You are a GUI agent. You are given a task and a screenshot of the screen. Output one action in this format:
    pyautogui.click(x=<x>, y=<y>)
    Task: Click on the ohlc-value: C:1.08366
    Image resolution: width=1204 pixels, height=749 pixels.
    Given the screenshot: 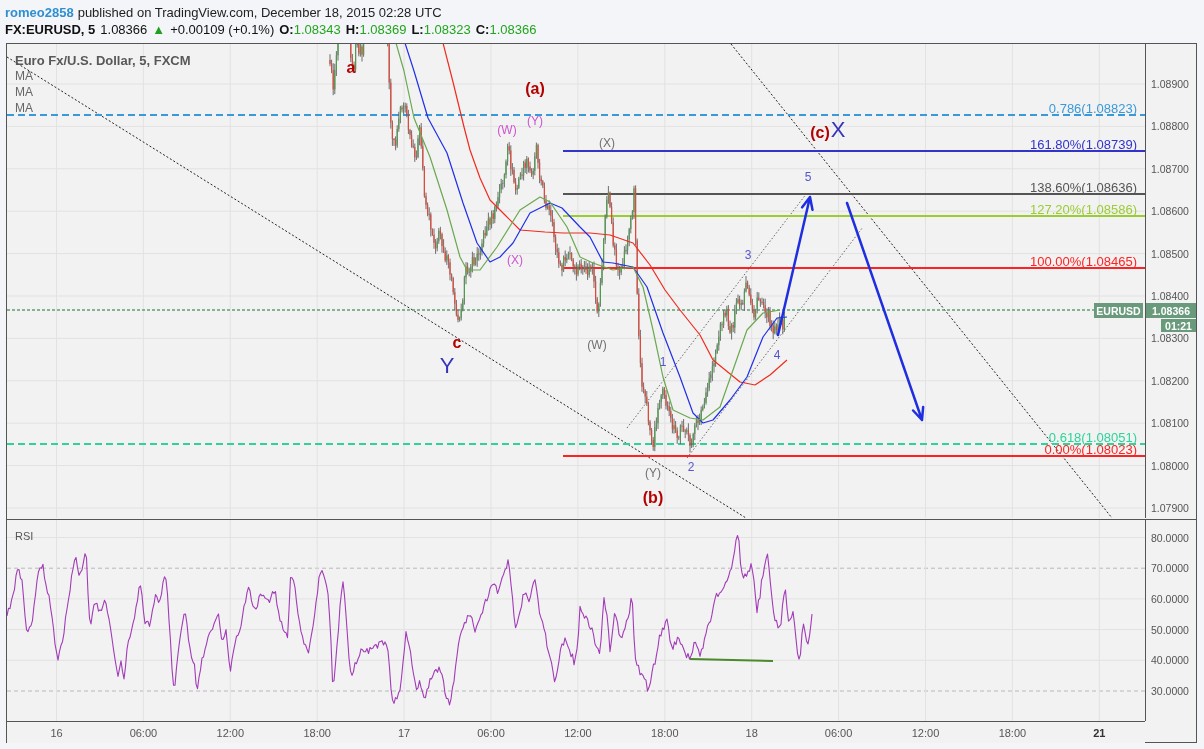 What is the action you would take?
    pyautogui.click(x=506, y=29)
    